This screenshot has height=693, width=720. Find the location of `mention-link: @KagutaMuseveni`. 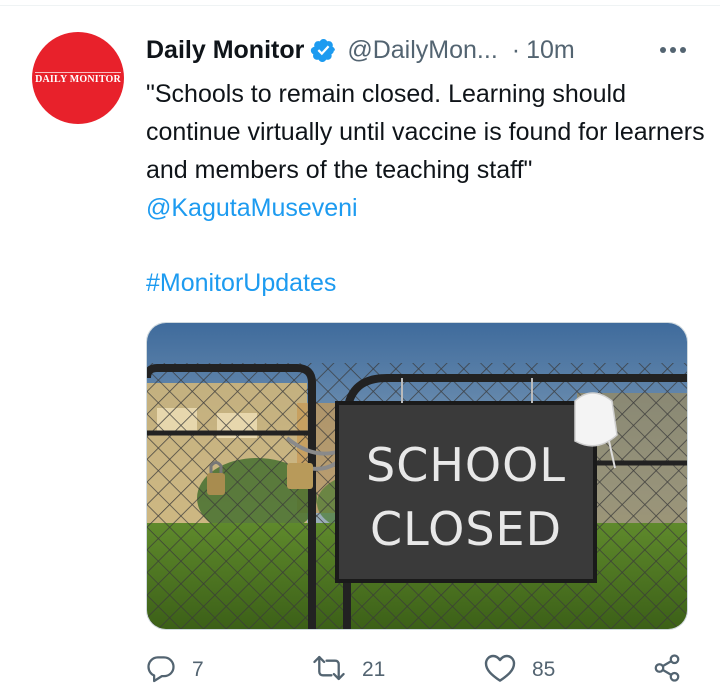

mention-link: @KagutaMuseveni is located at coordinates (252, 208).